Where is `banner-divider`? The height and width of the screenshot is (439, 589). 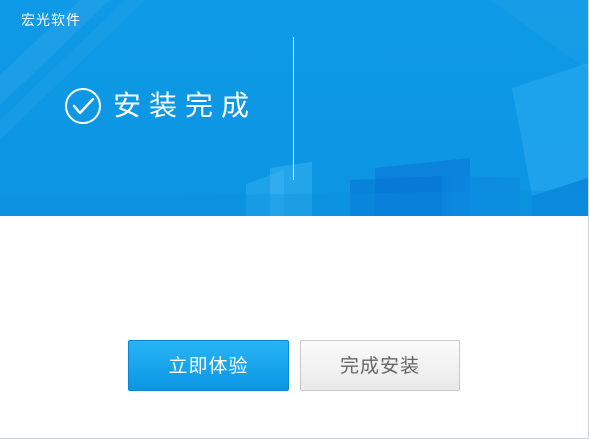 banner-divider is located at coordinates (293, 108).